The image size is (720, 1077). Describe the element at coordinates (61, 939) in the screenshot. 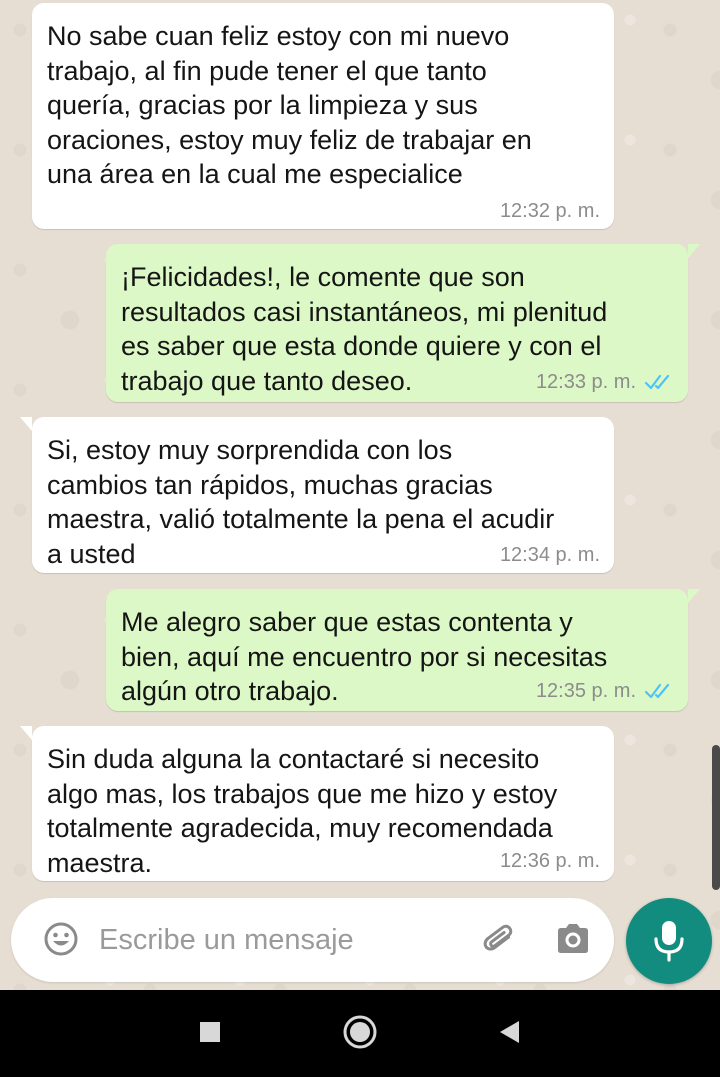

I see `emoji-icon` at that location.